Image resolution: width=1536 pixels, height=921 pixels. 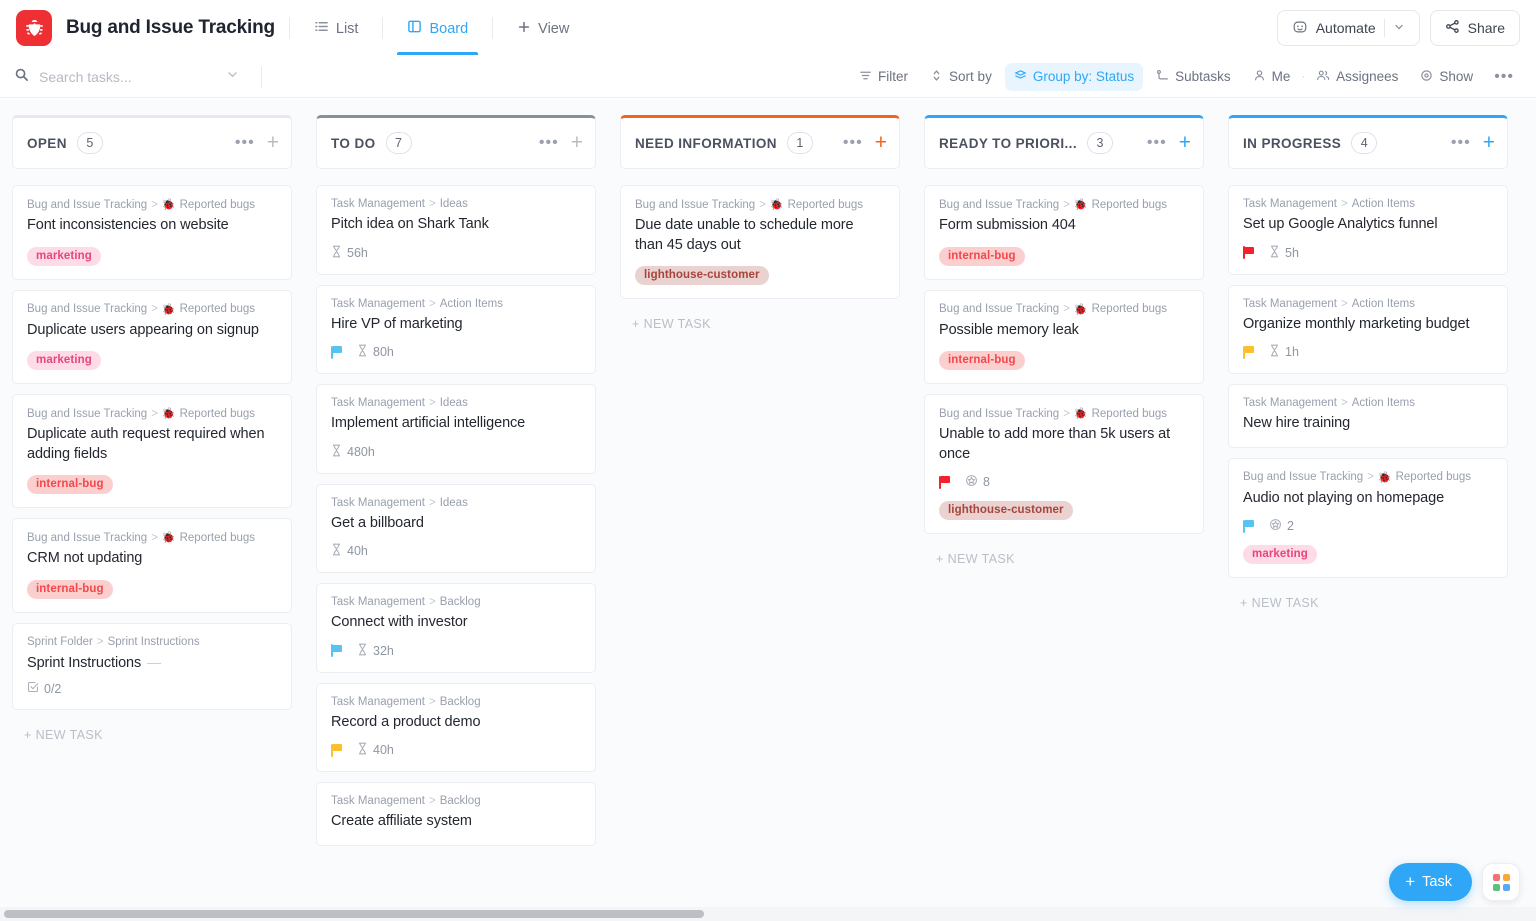 What do you see at coordinates (383, 750) in the screenshot?
I see `time-estimate-value: 40h` at bounding box center [383, 750].